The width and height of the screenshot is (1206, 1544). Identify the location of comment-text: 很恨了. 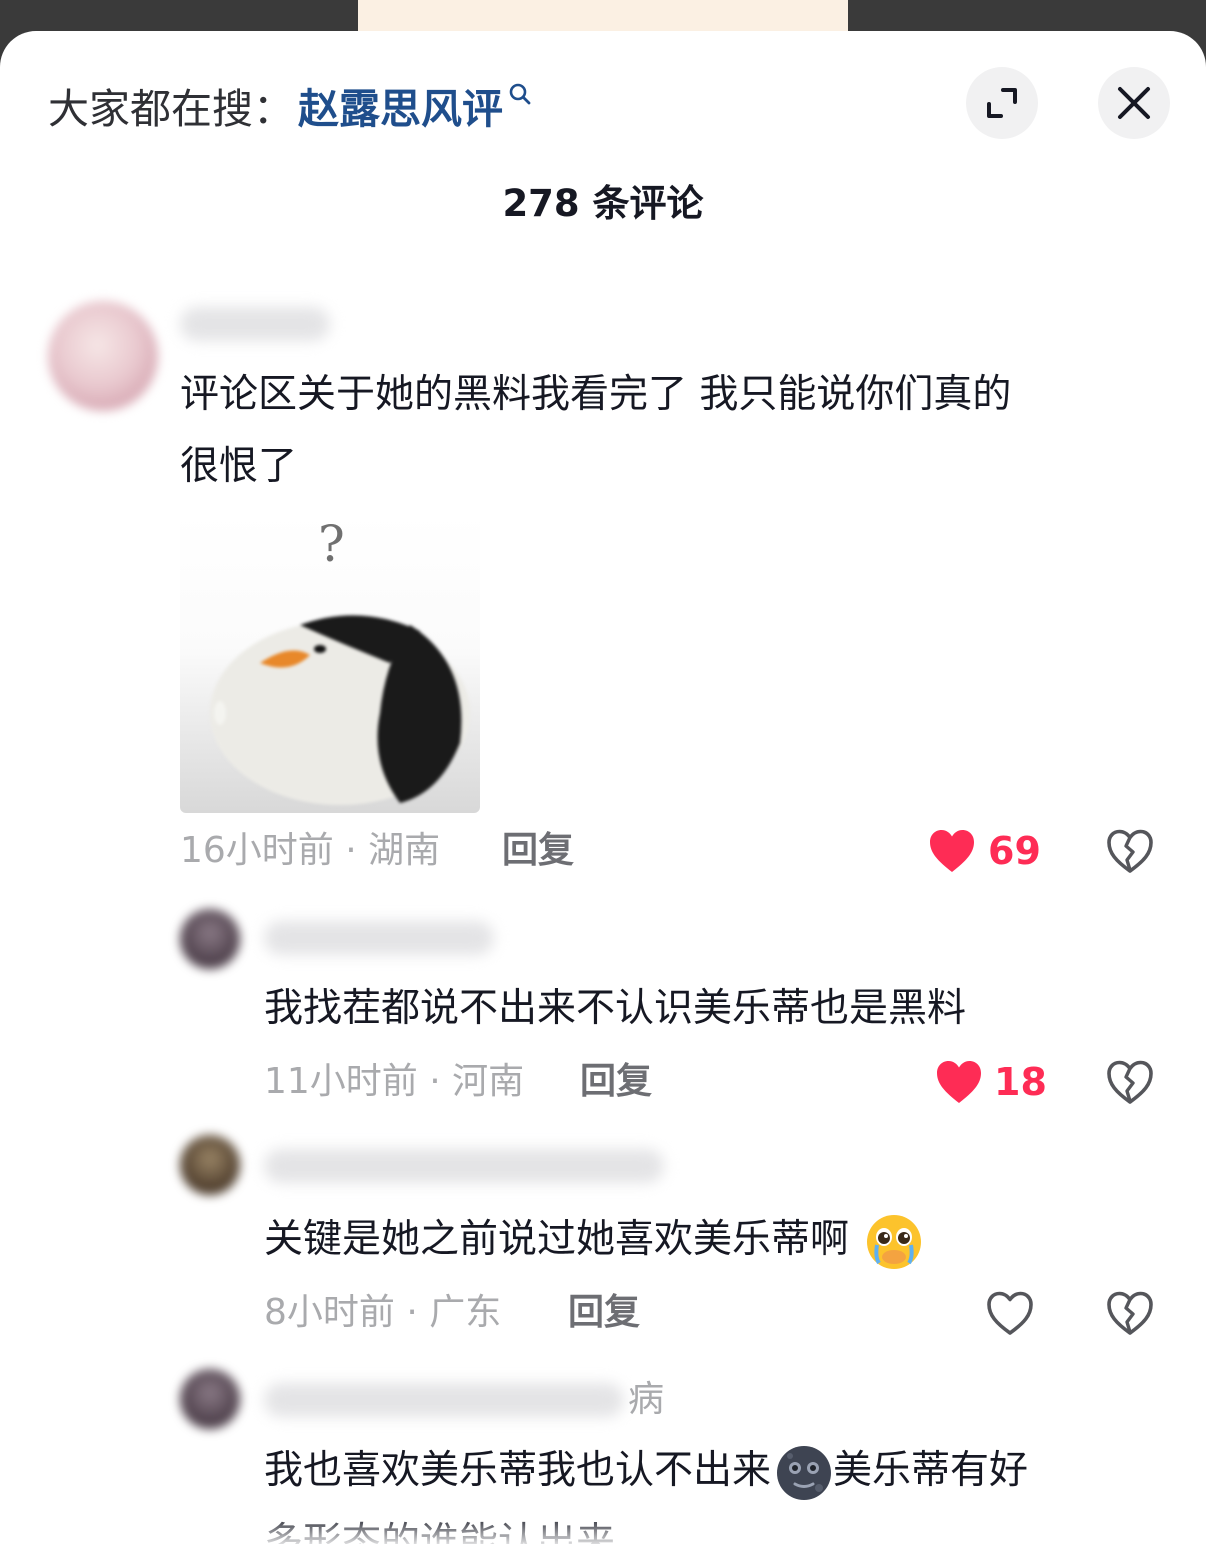
(239, 466).